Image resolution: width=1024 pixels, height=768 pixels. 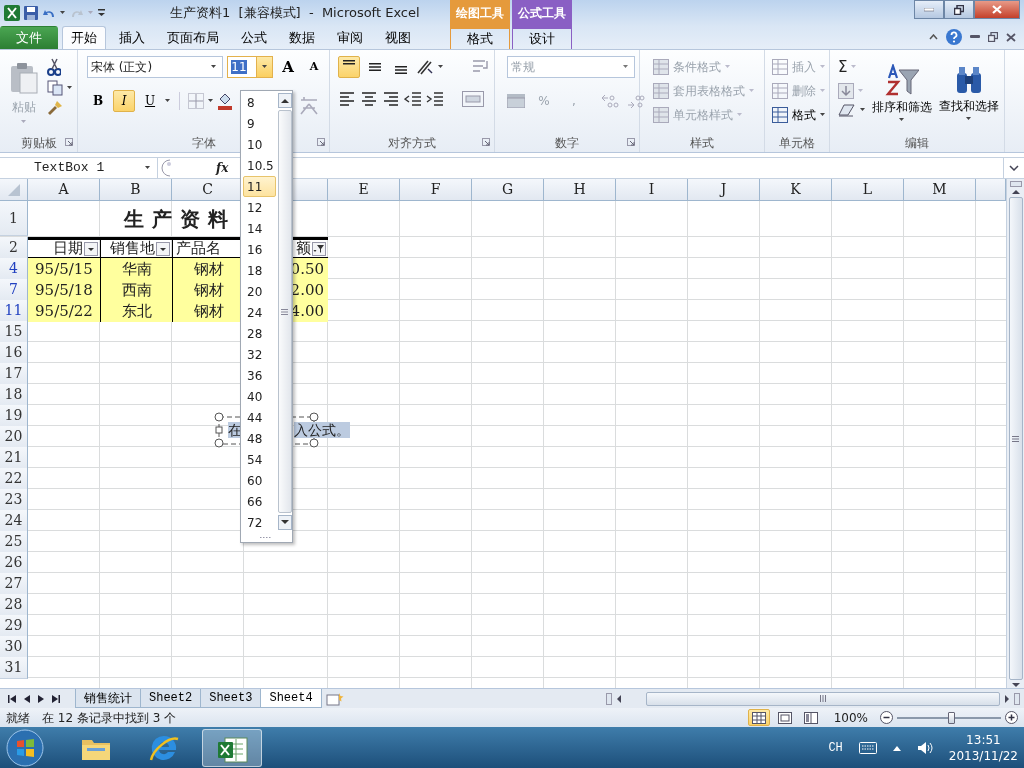 I want to click on row-header: 18, so click(x=14, y=395).